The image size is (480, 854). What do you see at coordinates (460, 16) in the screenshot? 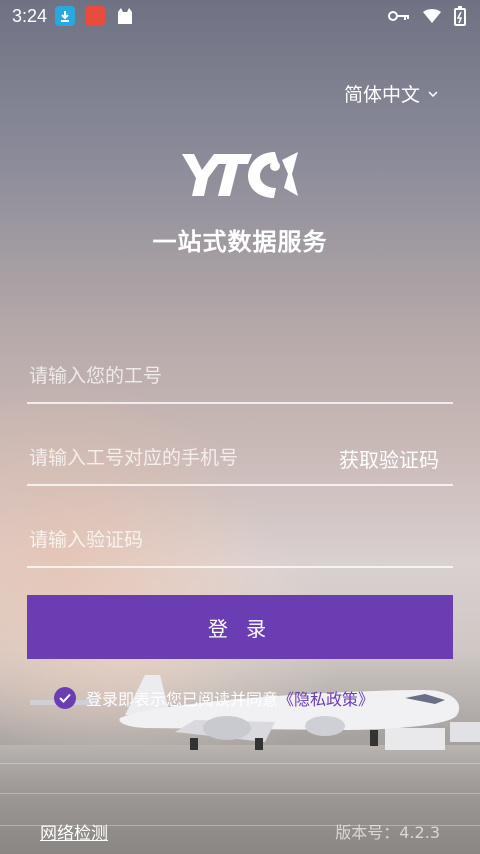
I see `battery-icon` at bounding box center [460, 16].